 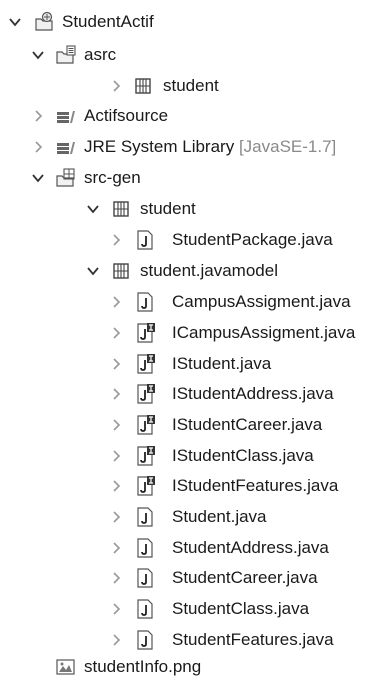 I want to click on tree-row-file: IStudentFeatures.java, so click(x=195, y=486).